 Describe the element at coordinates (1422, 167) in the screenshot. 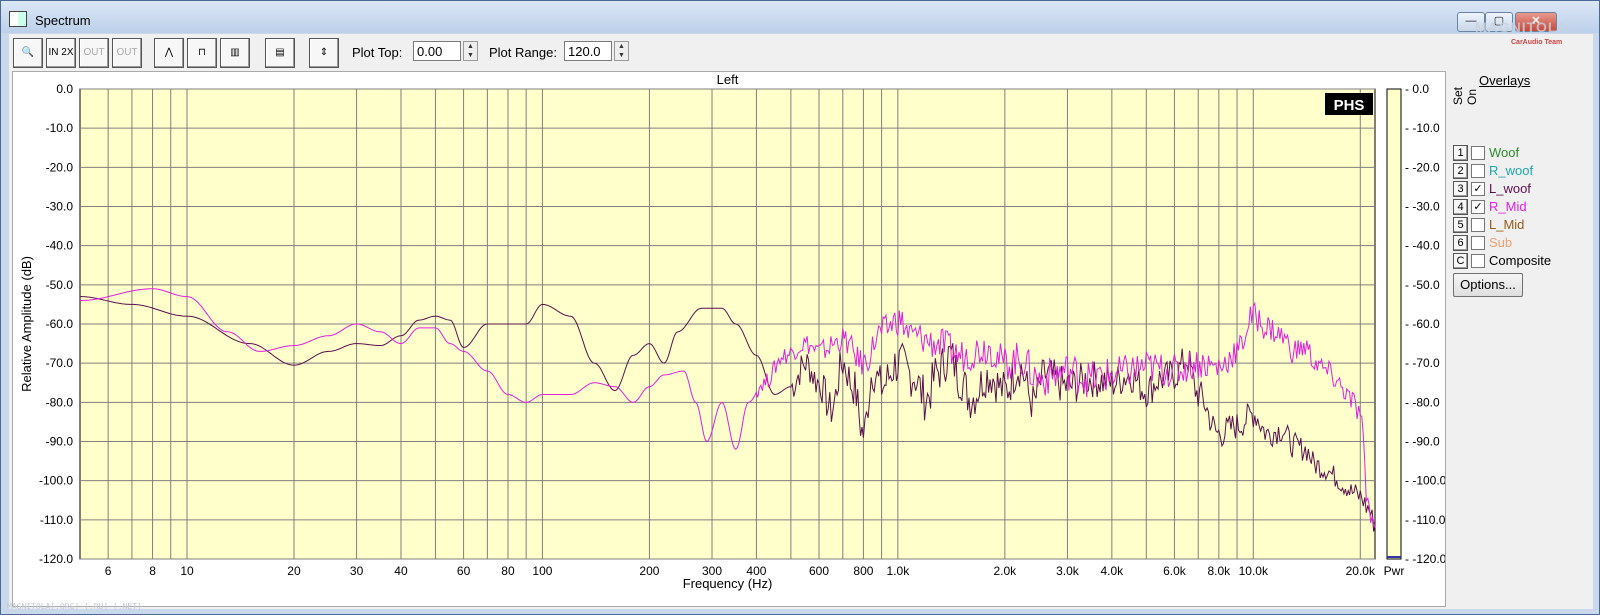

I see `y-tick-label-right: - -20.0` at that location.